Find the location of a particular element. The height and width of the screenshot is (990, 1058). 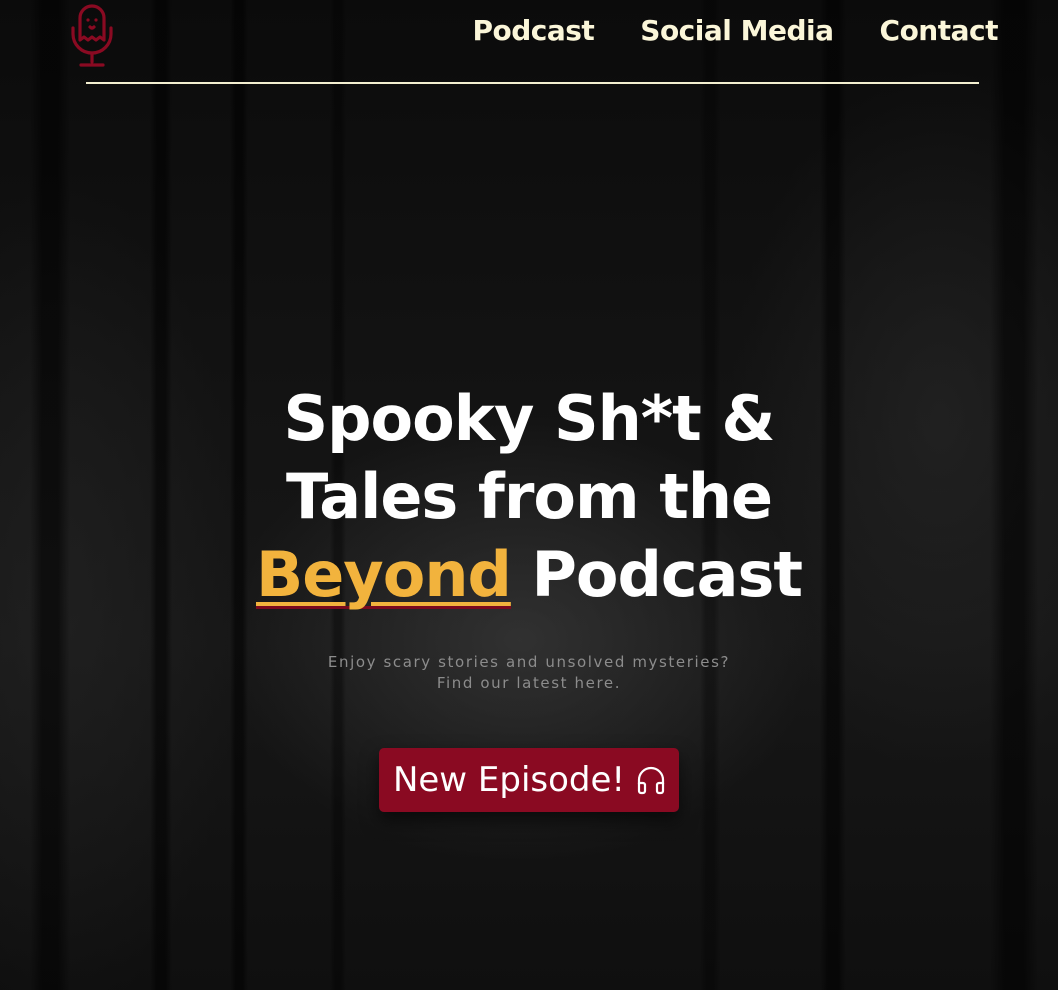

nav-links: Podcast Social Media Contact is located at coordinates (735, 30).